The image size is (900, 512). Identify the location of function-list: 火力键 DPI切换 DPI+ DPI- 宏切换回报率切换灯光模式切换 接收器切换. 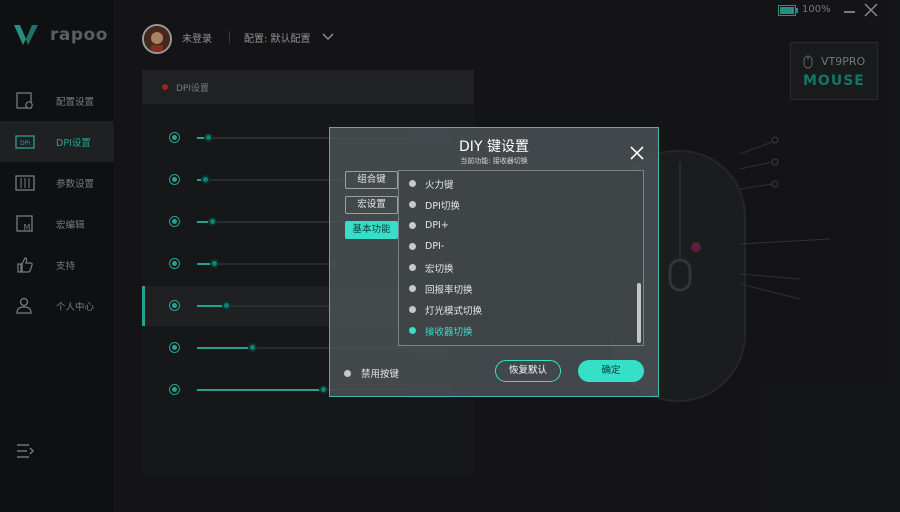
(521, 258).